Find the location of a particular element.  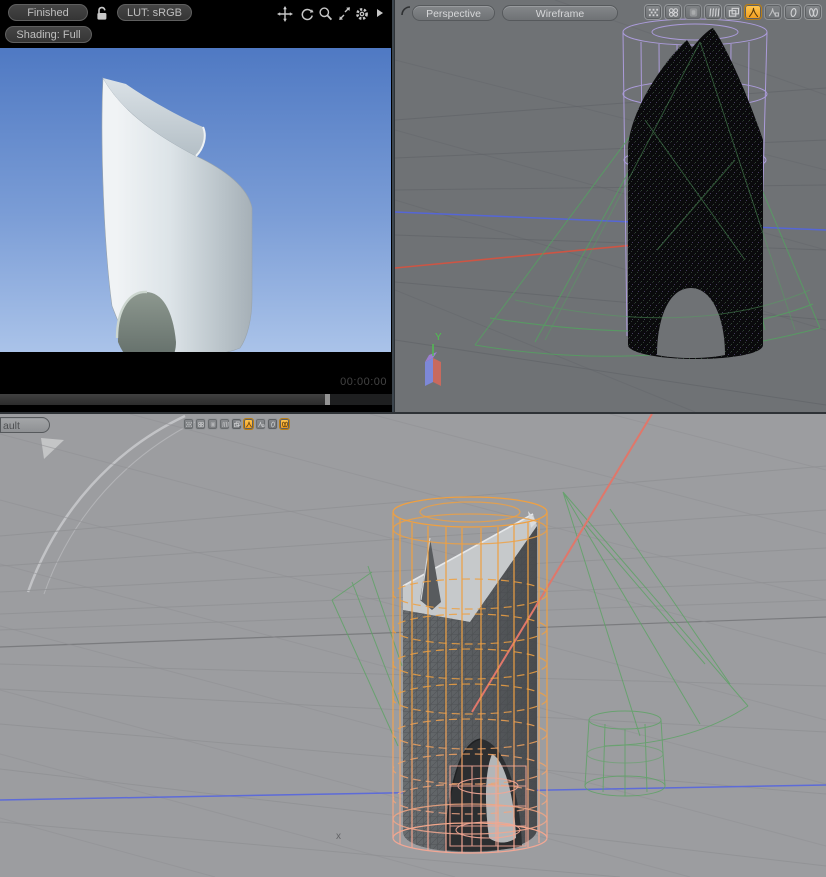

pan-icon is located at coordinates (284, 13).